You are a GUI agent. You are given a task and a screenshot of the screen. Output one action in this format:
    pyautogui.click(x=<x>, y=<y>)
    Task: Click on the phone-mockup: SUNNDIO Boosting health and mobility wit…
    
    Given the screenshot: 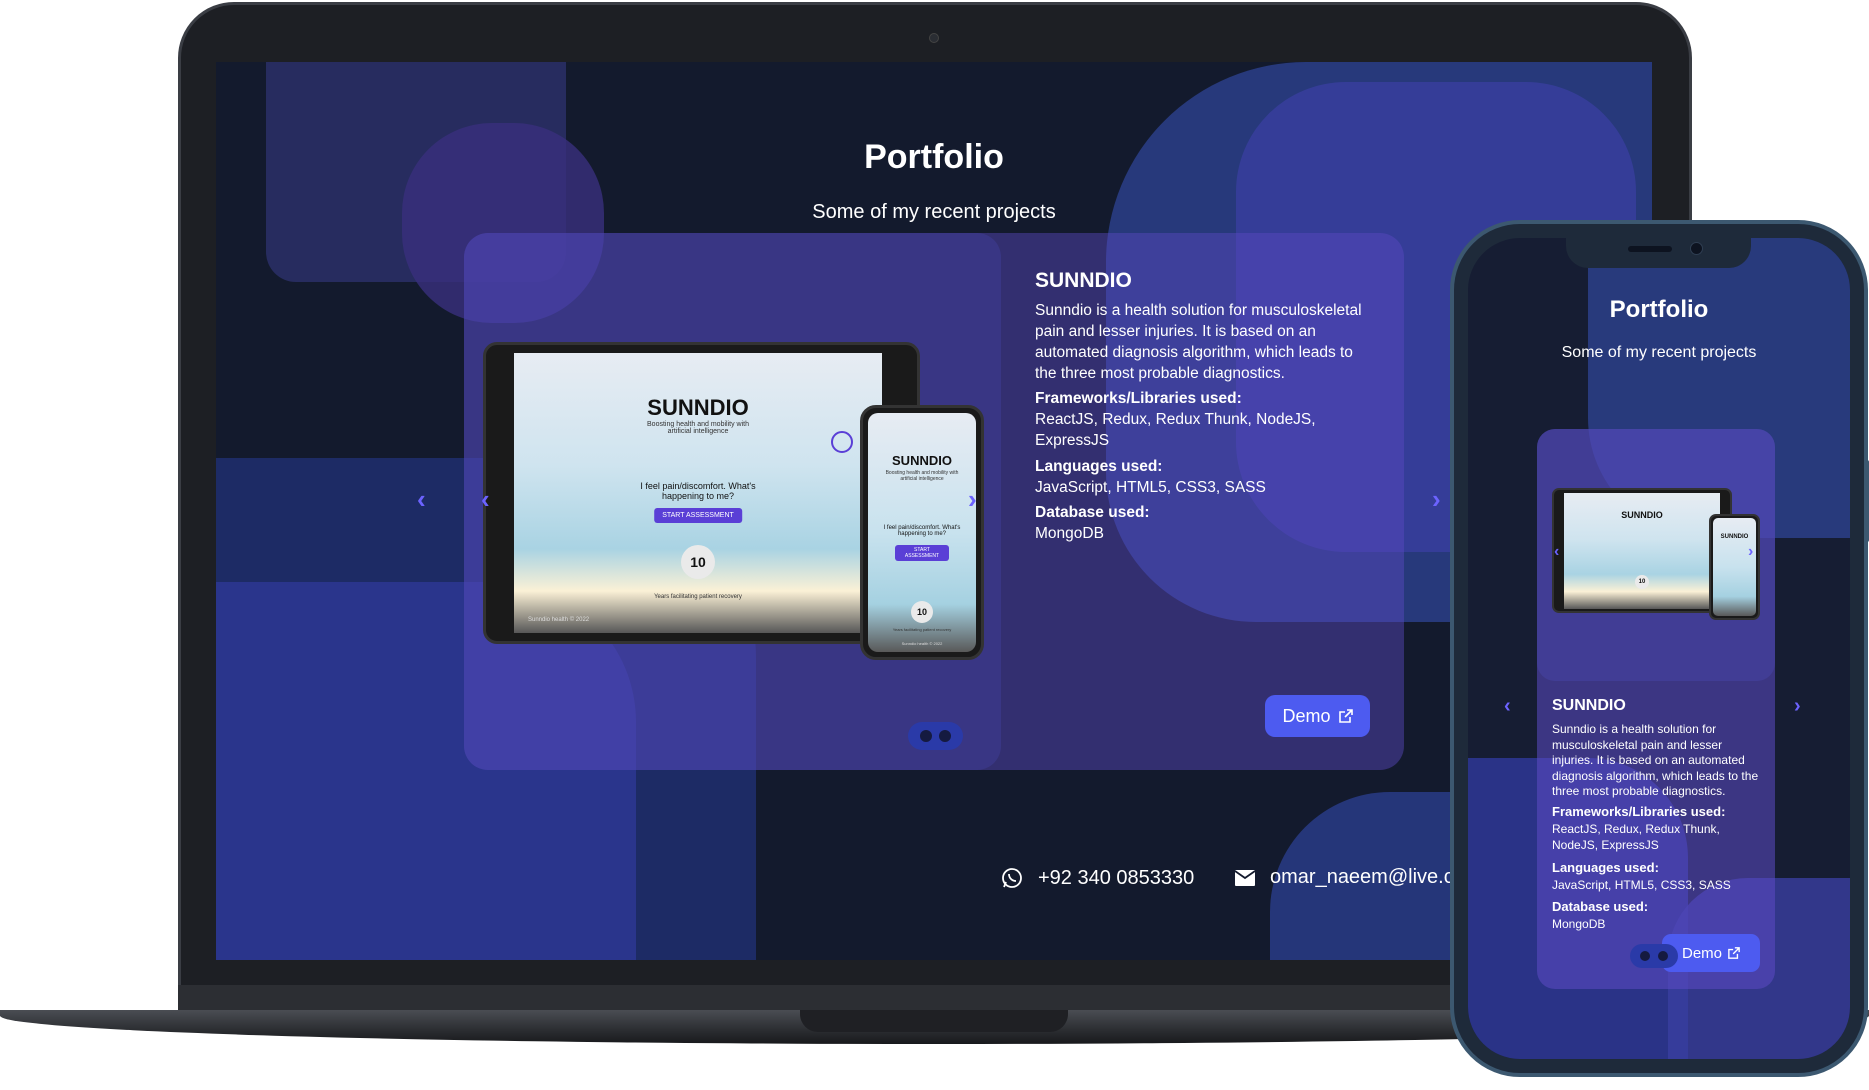 What is the action you would take?
    pyautogui.click(x=922, y=532)
    